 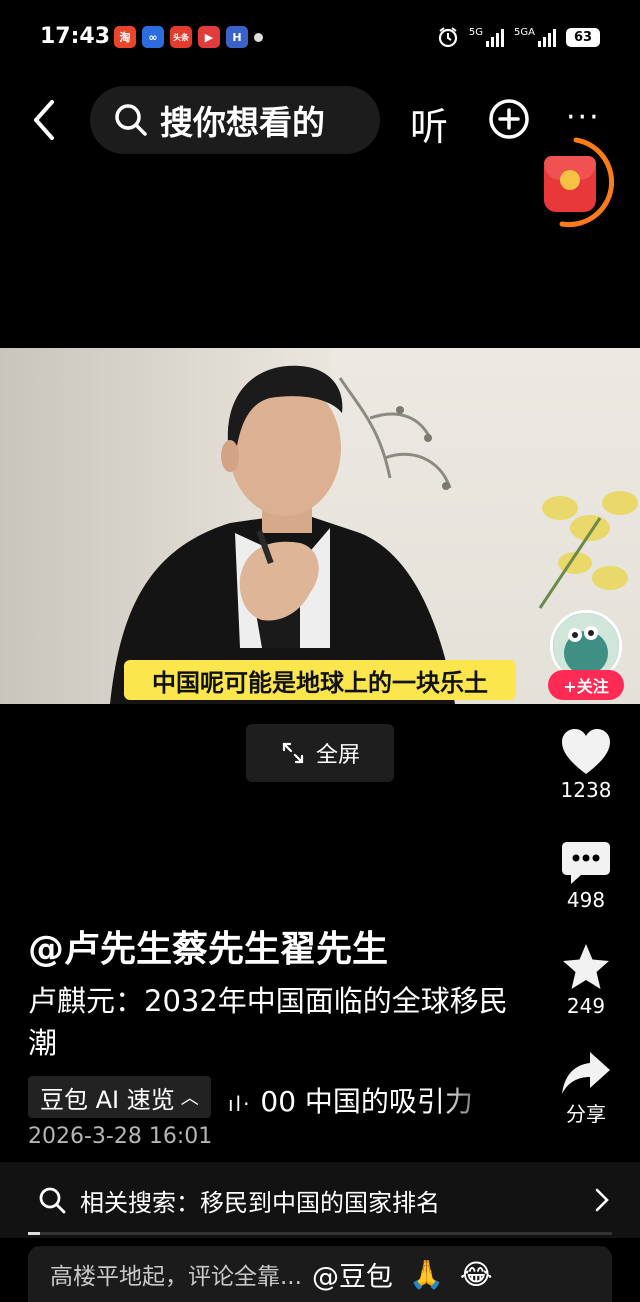 What do you see at coordinates (240, 1104) in the screenshot?
I see `audio-wave-icon: ıl·` at bounding box center [240, 1104].